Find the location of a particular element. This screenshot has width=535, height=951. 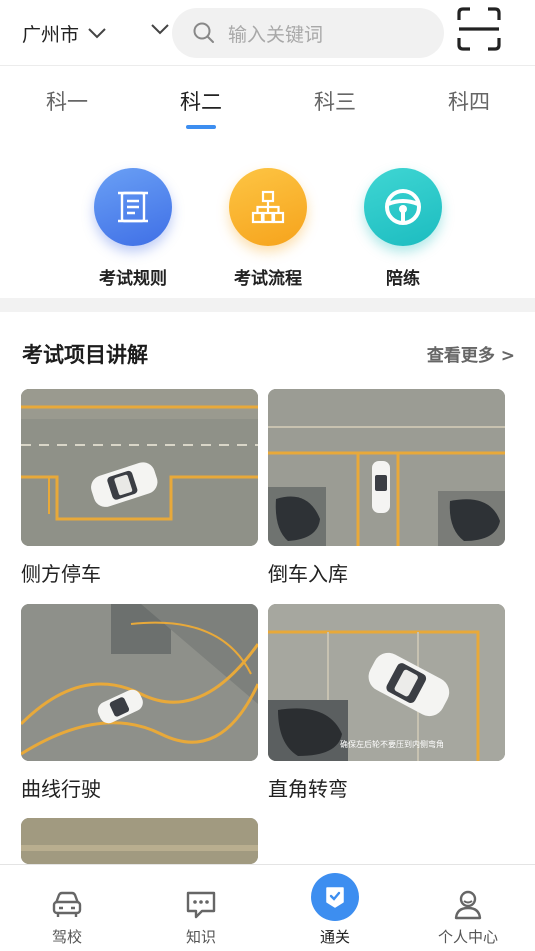

video-card: 倒车入库 is located at coordinates (386, 488).